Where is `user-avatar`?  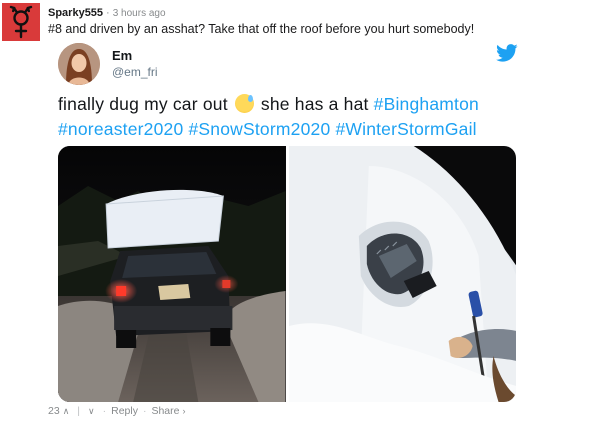
user-avatar is located at coordinates (21, 22).